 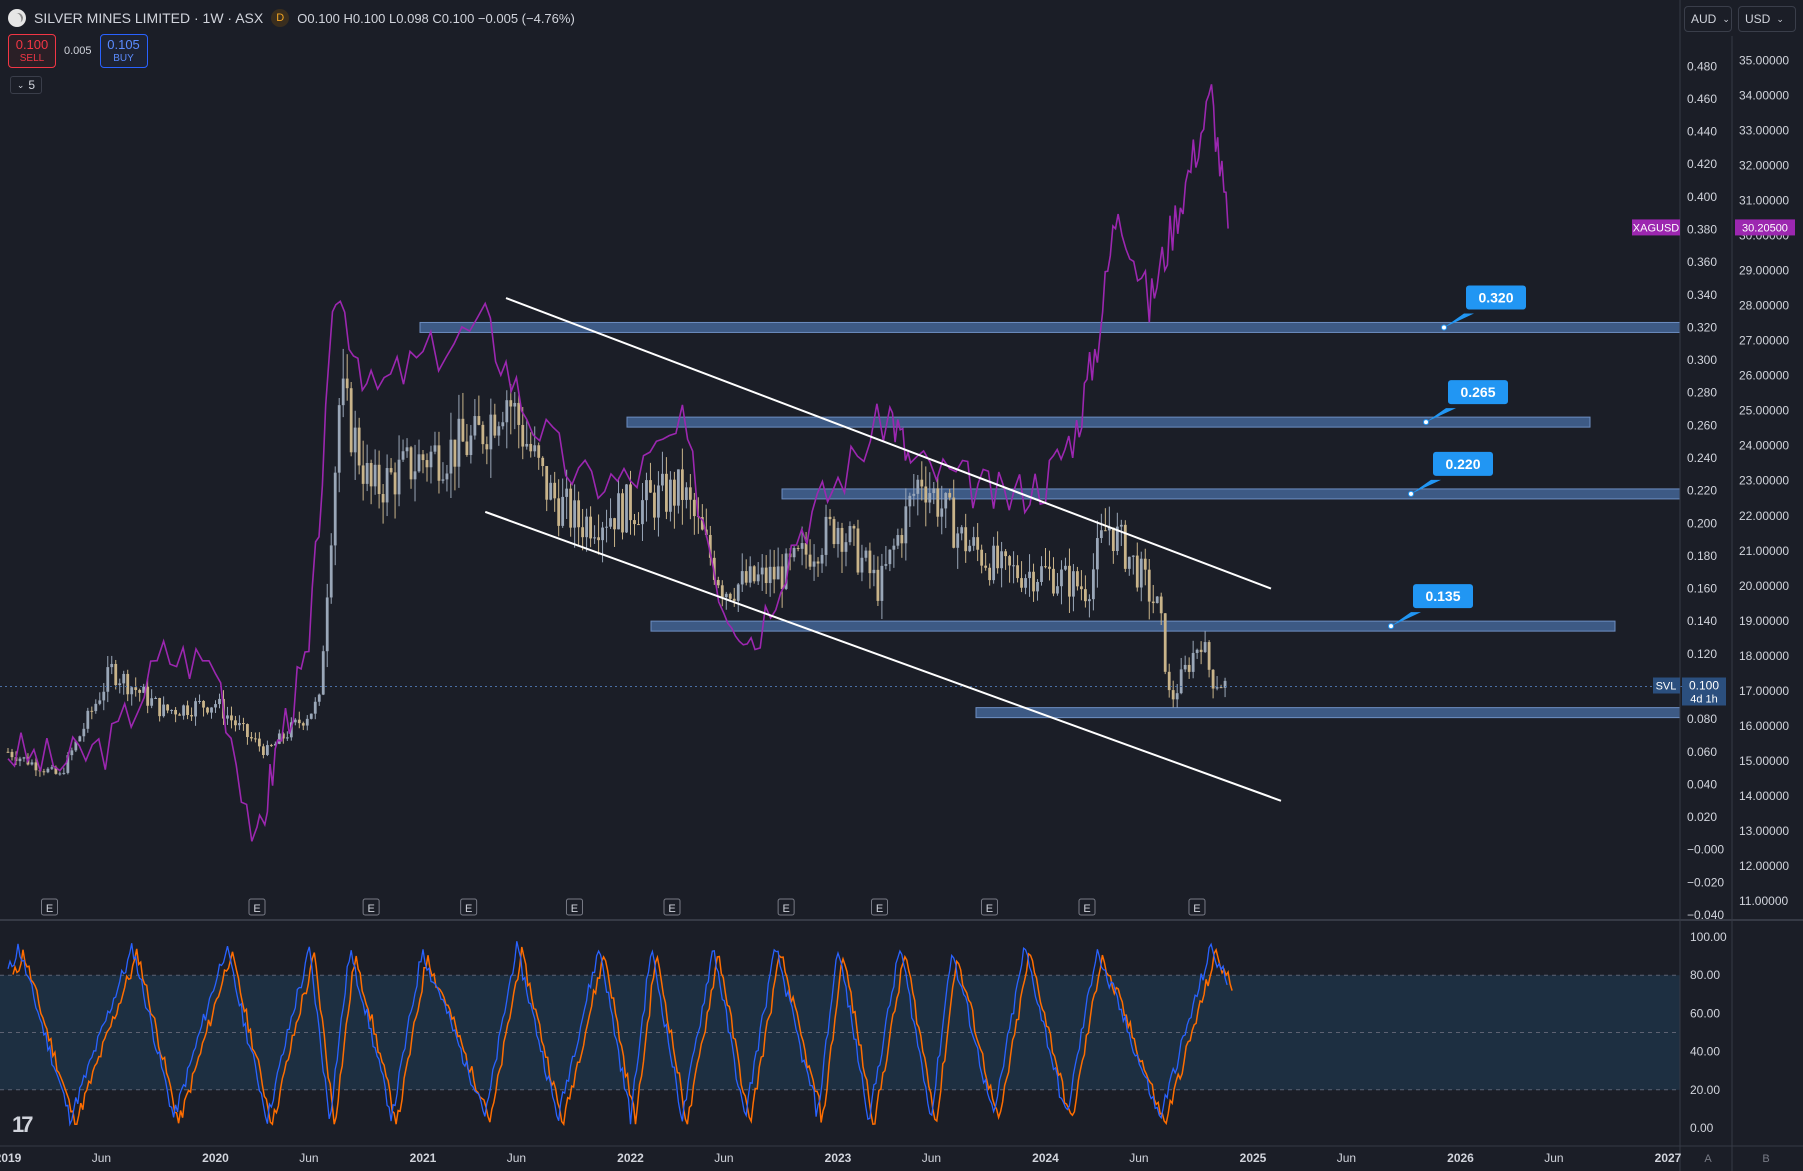 What do you see at coordinates (26, 85) in the screenshot?
I see `indicators-collapse-button: ⌄ 5` at bounding box center [26, 85].